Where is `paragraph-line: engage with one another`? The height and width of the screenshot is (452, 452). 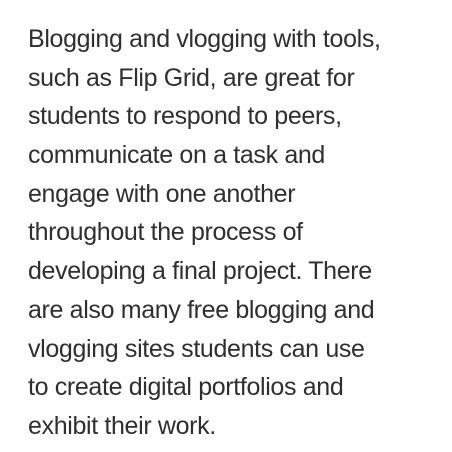 paragraph-line: engage with one another is located at coordinates (162, 193).